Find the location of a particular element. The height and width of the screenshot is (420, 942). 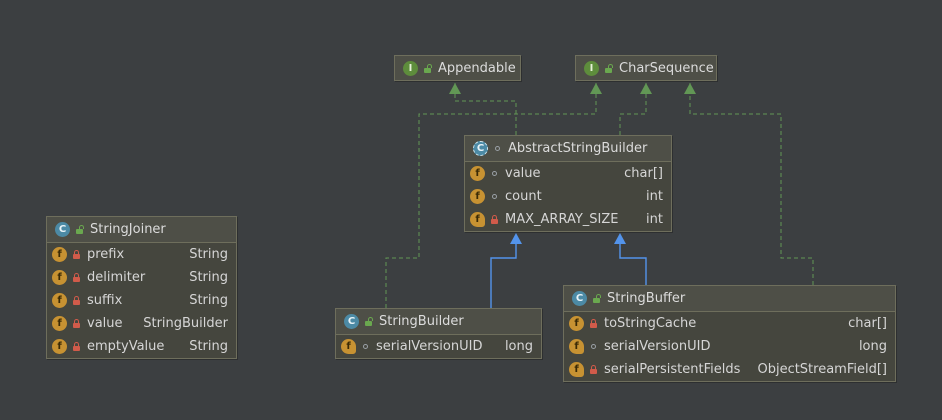

field-name: suffix is located at coordinates (105, 300).